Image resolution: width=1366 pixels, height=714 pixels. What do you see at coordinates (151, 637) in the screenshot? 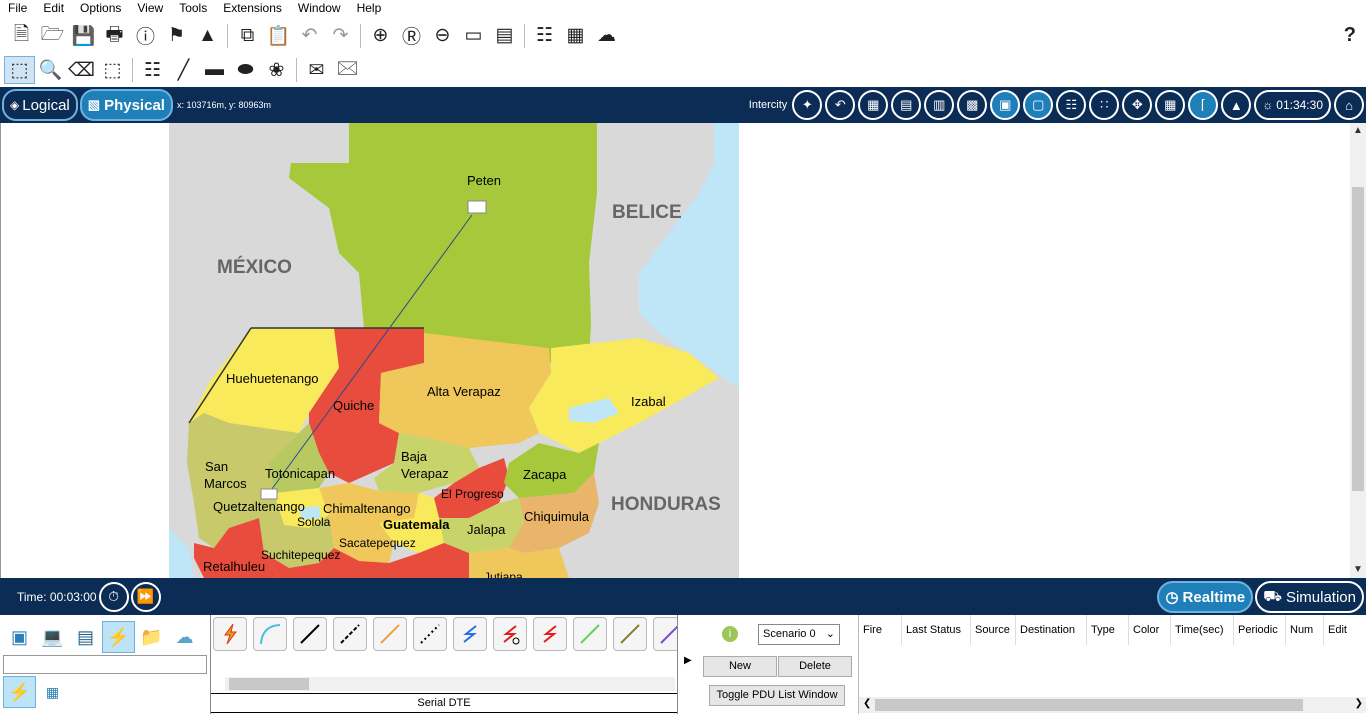
I see `miscellaneous-icon: 📁` at bounding box center [151, 637].